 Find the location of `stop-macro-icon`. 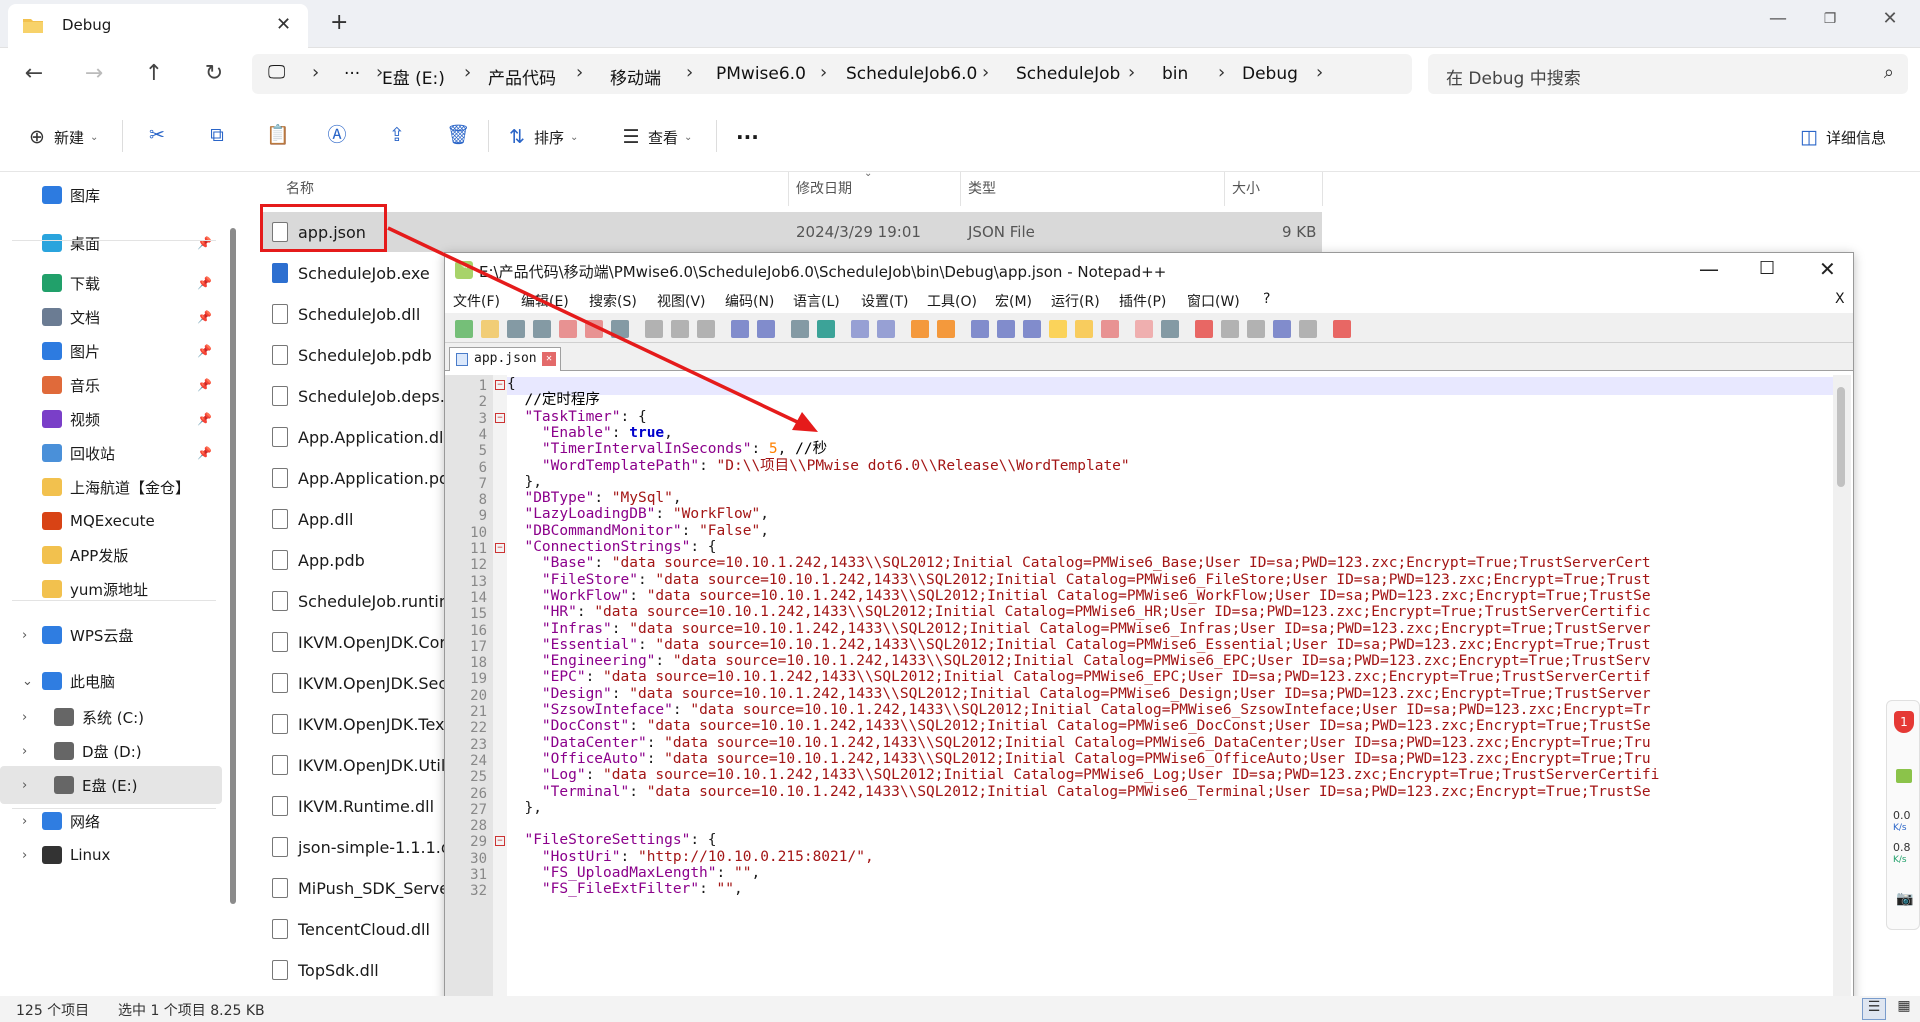

stop-macro-icon is located at coordinates (1230, 329).